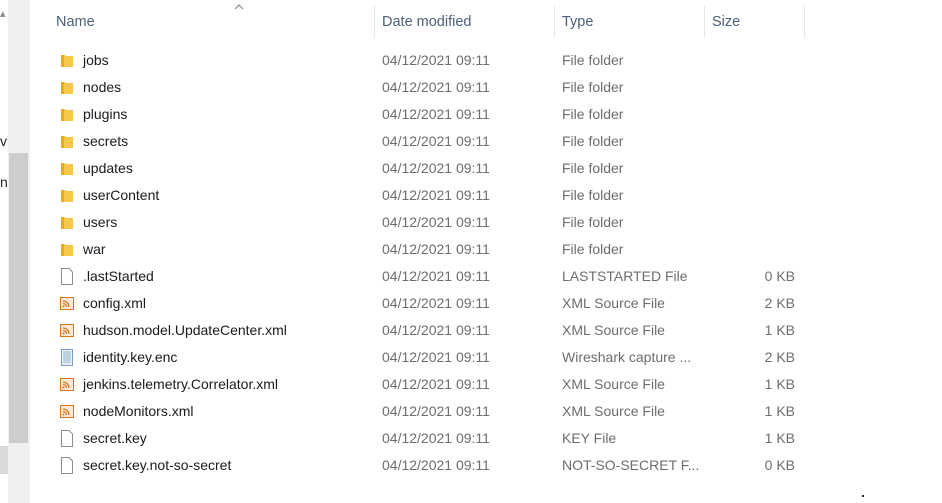 This screenshot has height=503, width=942. Describe the element at coordinates (181, 384) in the screenshot. I see `file-name: jenkins.telemetry.Correlator.xml` at that location.